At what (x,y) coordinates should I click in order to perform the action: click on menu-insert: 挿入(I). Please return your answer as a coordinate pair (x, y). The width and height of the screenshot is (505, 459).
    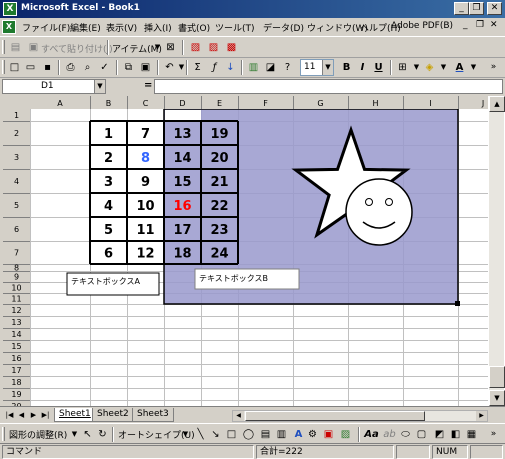
    Looking at the image, I should click on (158, 27).